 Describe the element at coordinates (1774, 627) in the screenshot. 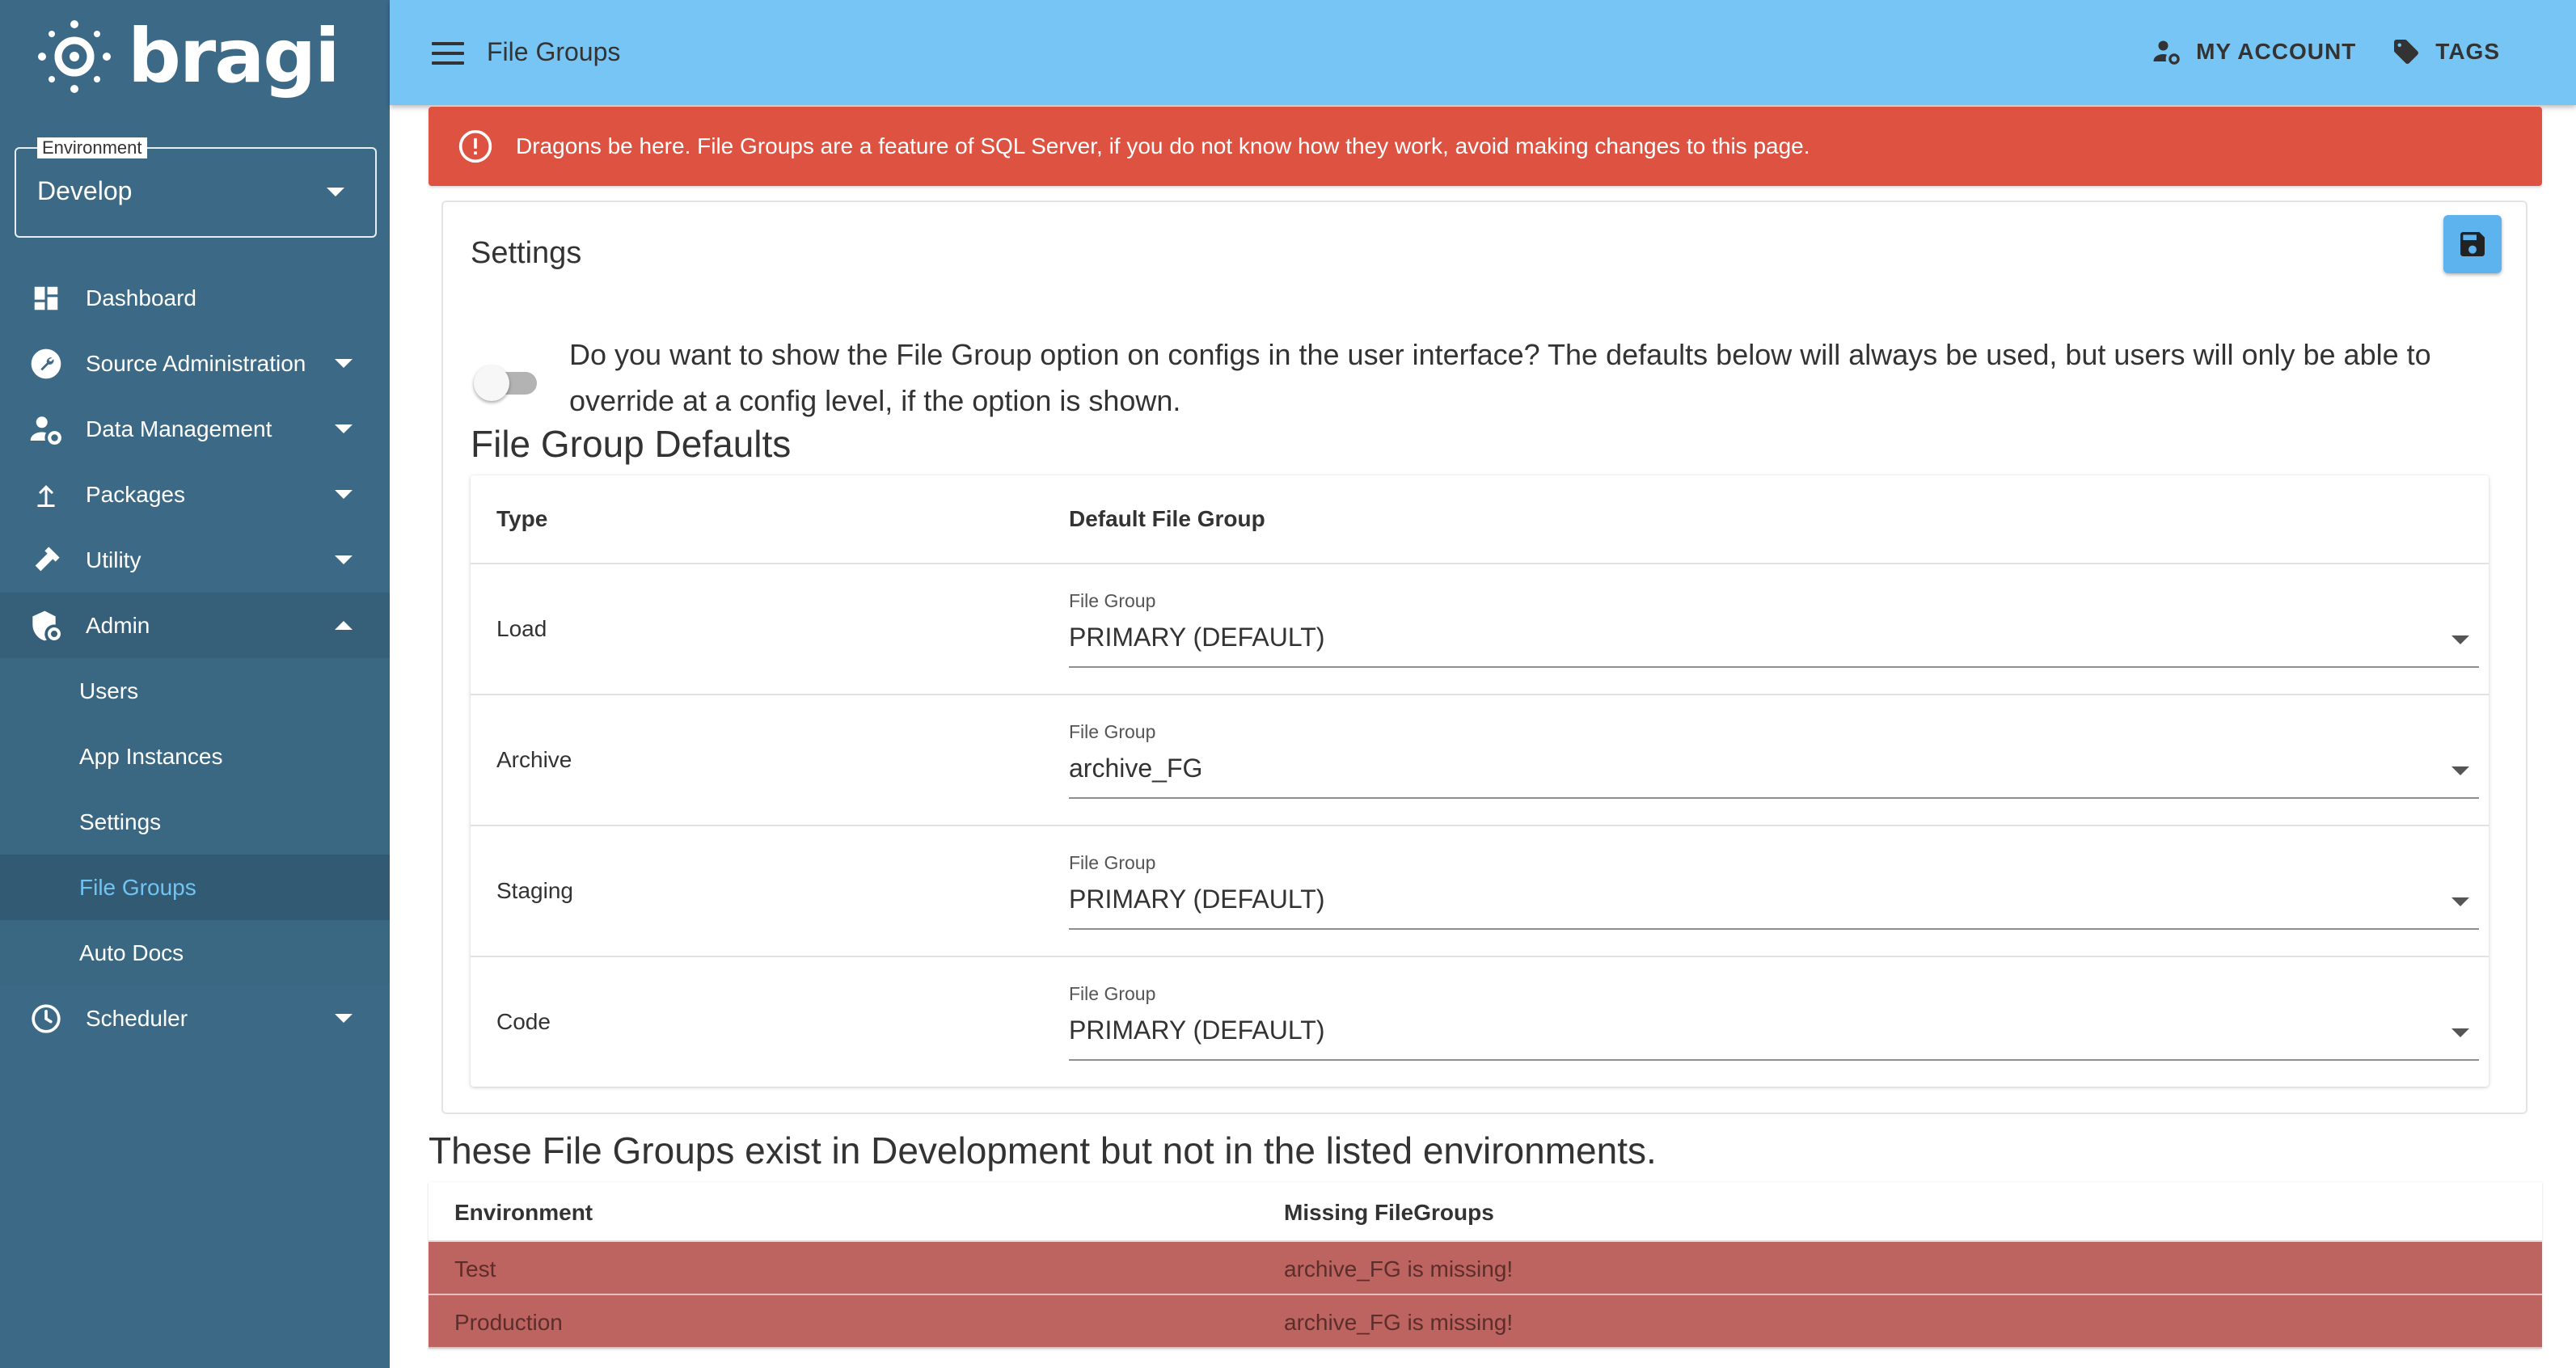

I see `file-group-select-load: File Group PRIMARY (DEFAULT)` at that location.